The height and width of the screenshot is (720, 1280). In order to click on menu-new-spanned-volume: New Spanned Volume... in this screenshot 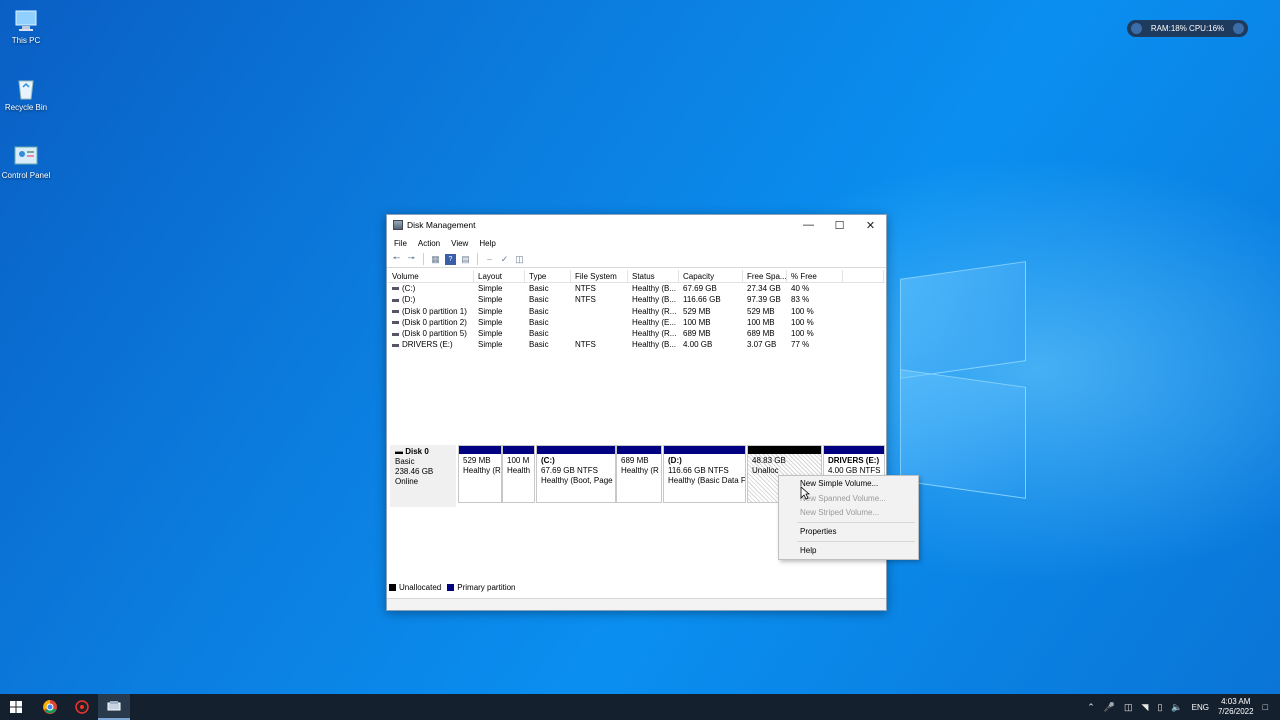, I will do `click(843, 498)`.